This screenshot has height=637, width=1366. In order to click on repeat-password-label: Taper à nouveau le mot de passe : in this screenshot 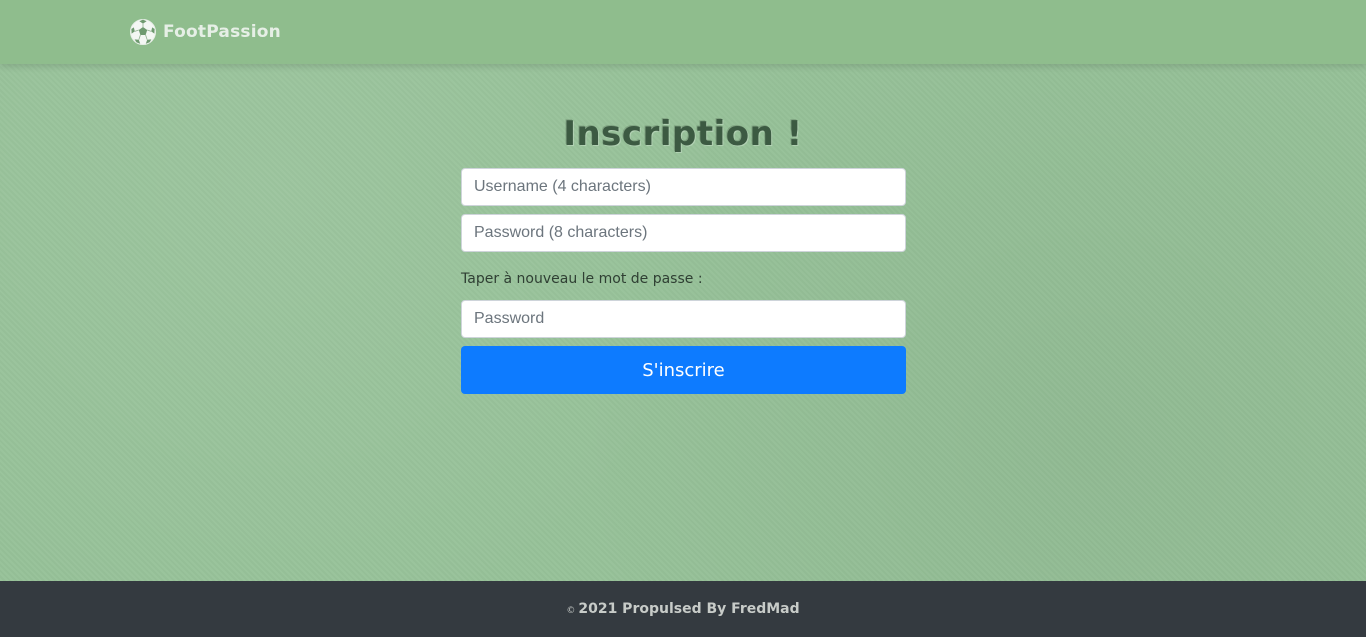, I will do `click(582, 279)`.